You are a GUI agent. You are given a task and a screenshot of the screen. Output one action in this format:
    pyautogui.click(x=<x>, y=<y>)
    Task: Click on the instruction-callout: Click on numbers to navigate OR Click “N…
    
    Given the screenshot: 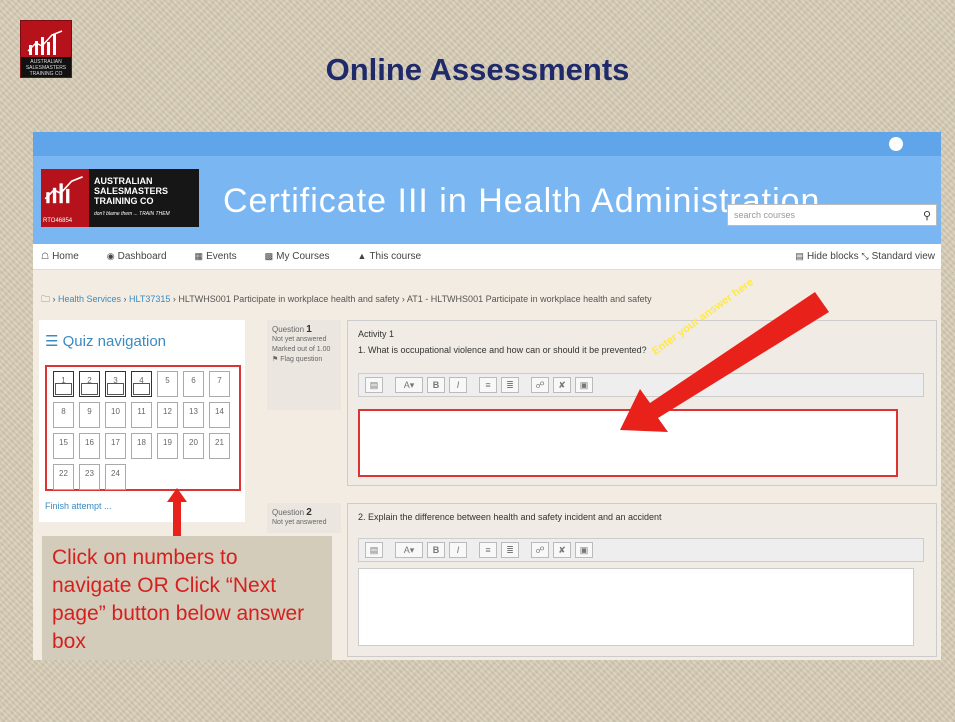 What is the action you would take?
    pyautogui.click(x=187, y=598)
    